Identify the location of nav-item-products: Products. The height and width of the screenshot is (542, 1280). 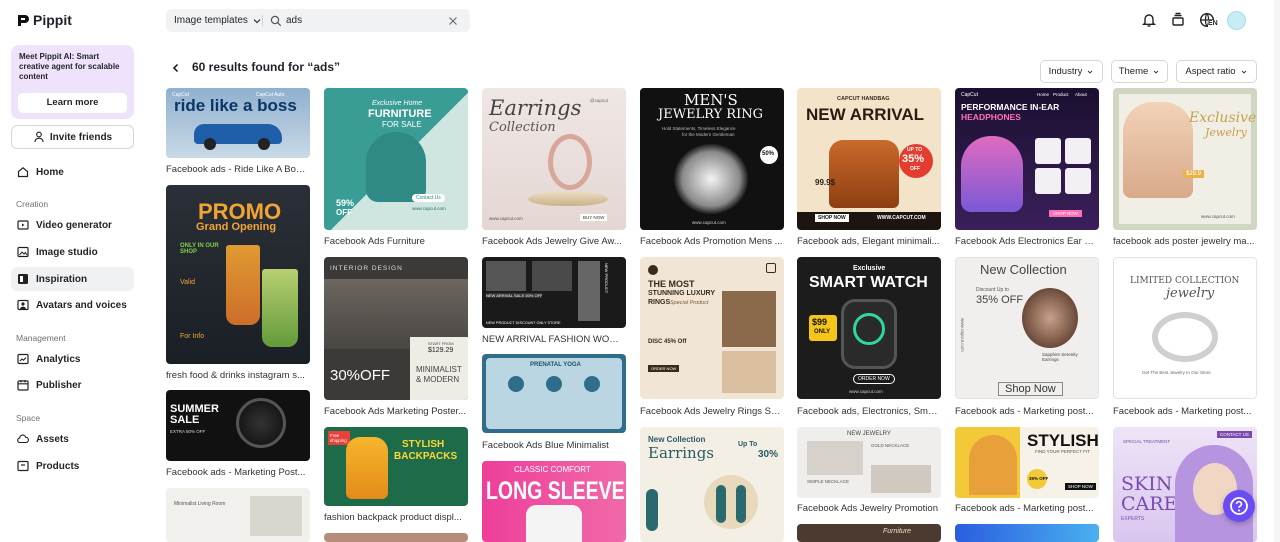
(72, 466).